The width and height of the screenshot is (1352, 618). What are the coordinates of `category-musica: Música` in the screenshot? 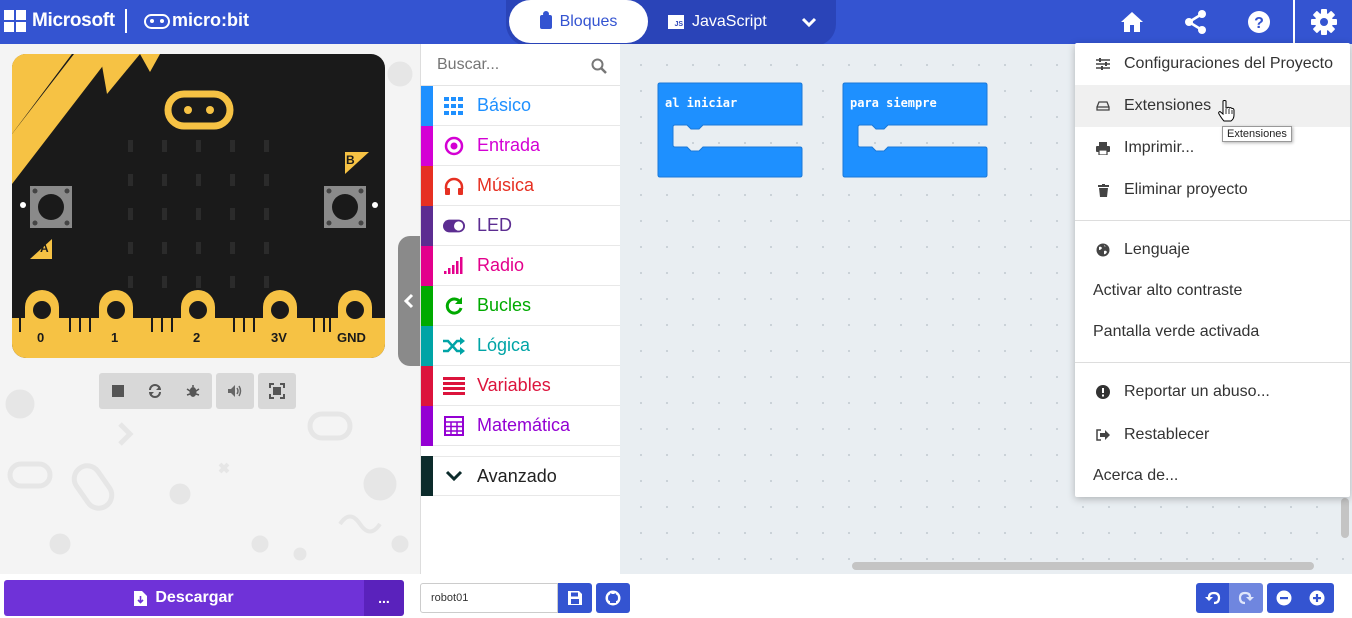 It's located at (521, 185).